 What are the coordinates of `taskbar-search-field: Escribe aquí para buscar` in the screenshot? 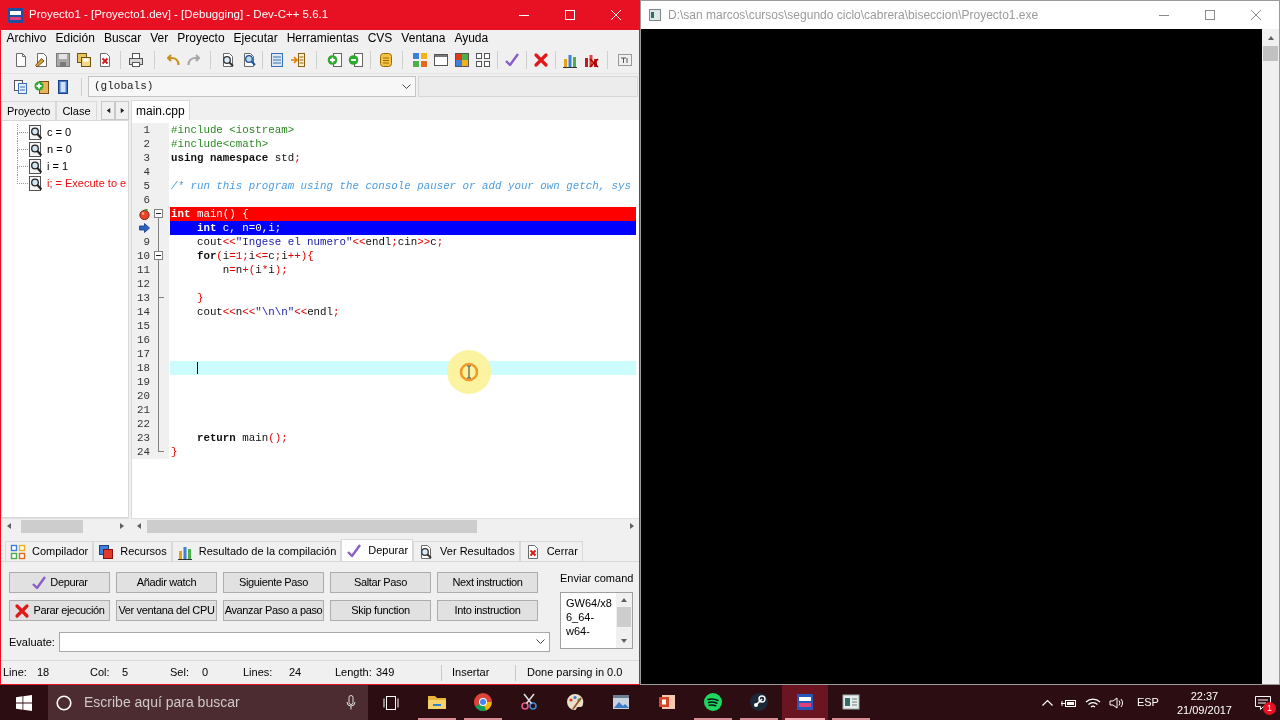 It's located at (208, 702).